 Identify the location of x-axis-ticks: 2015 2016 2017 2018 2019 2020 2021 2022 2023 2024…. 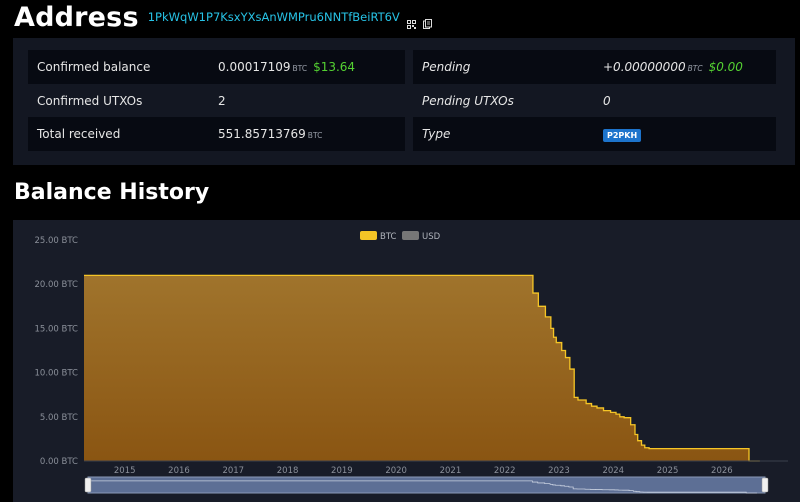
(423, 471).